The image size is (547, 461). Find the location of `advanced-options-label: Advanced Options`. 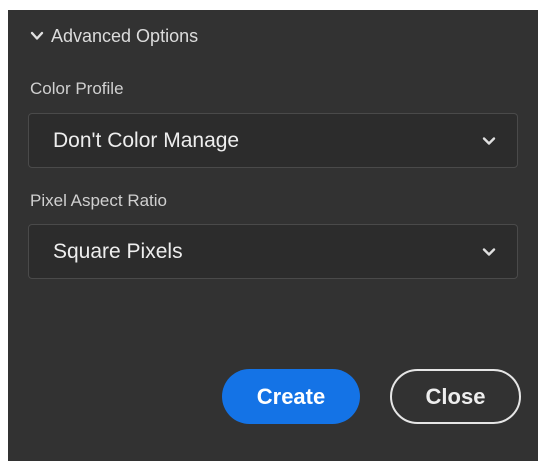

advanced-options-label: Advanced Options is located at coordinates (125, 35).